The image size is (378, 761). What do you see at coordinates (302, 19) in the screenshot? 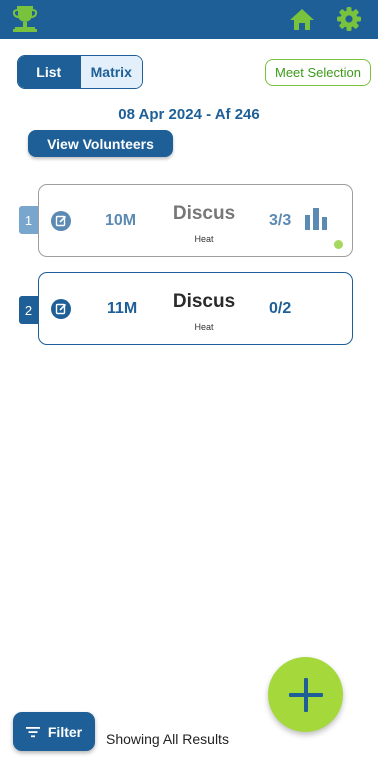
I see `home-icon` at bounding box center [302, 19].